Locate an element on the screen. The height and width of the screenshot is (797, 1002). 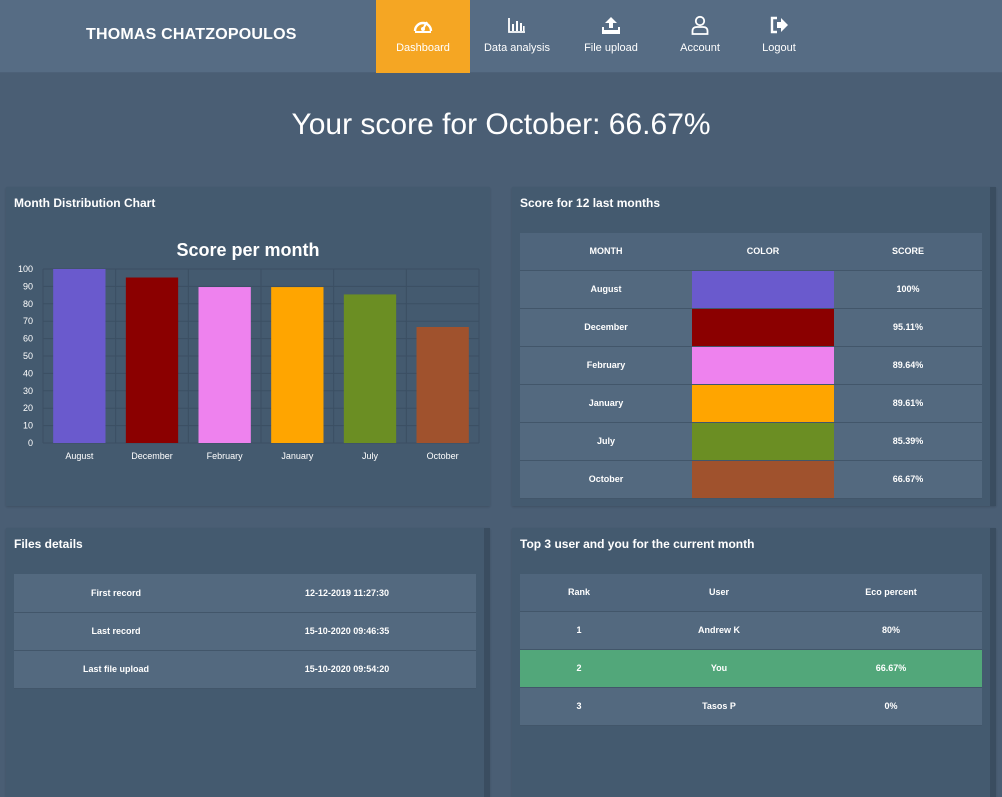
nav-account: Account is located at coordinates (700, 36).